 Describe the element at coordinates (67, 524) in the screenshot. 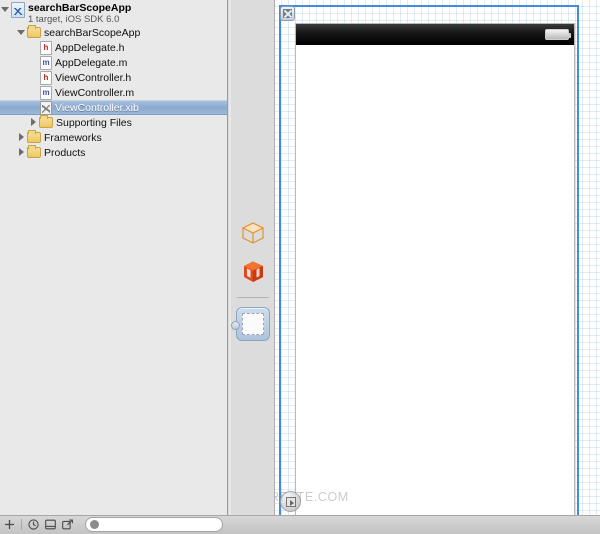

I see `share-icon` at that location.